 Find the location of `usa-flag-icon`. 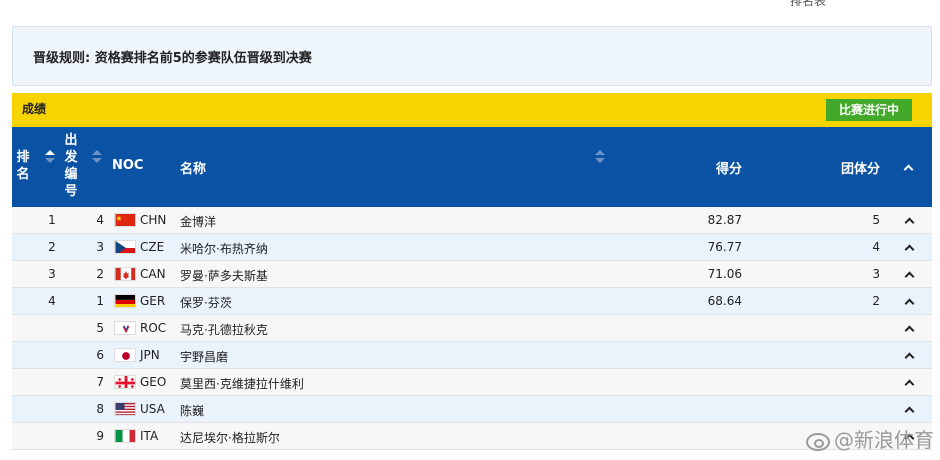

usa-flag-icon is located at coordinates (125, 409).